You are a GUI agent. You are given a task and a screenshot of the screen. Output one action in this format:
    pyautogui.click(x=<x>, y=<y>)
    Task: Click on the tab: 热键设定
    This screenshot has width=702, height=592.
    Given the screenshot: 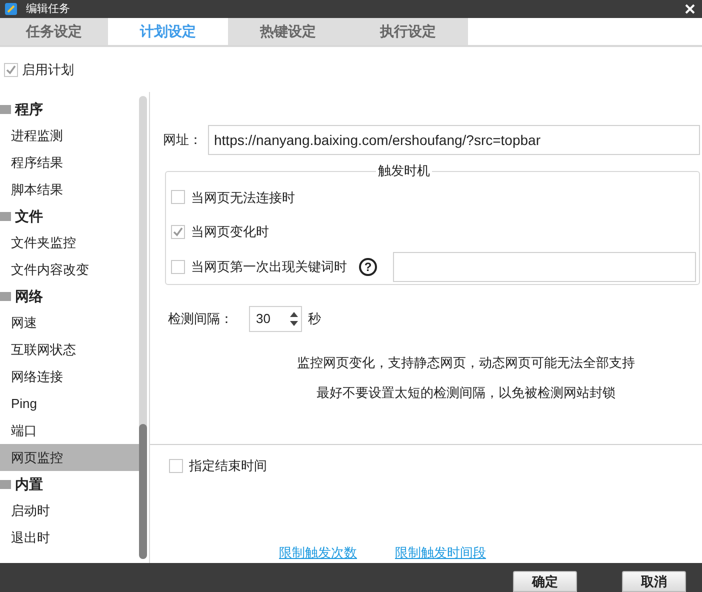 What is the action you would take?
    pyautogui.click(x=288, y=31)
    